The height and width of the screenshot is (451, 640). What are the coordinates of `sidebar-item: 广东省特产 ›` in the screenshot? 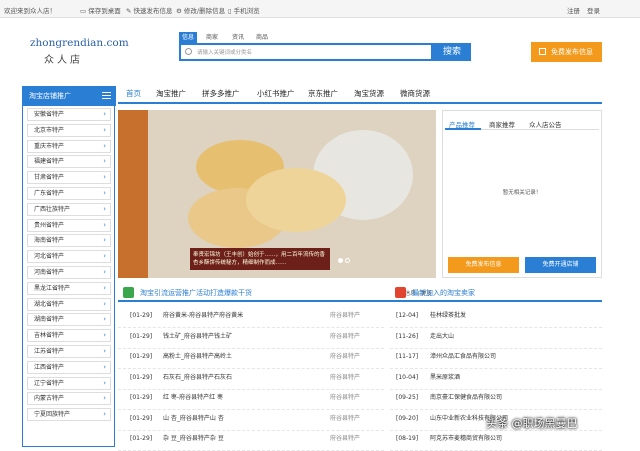 It's located at (69, 193).